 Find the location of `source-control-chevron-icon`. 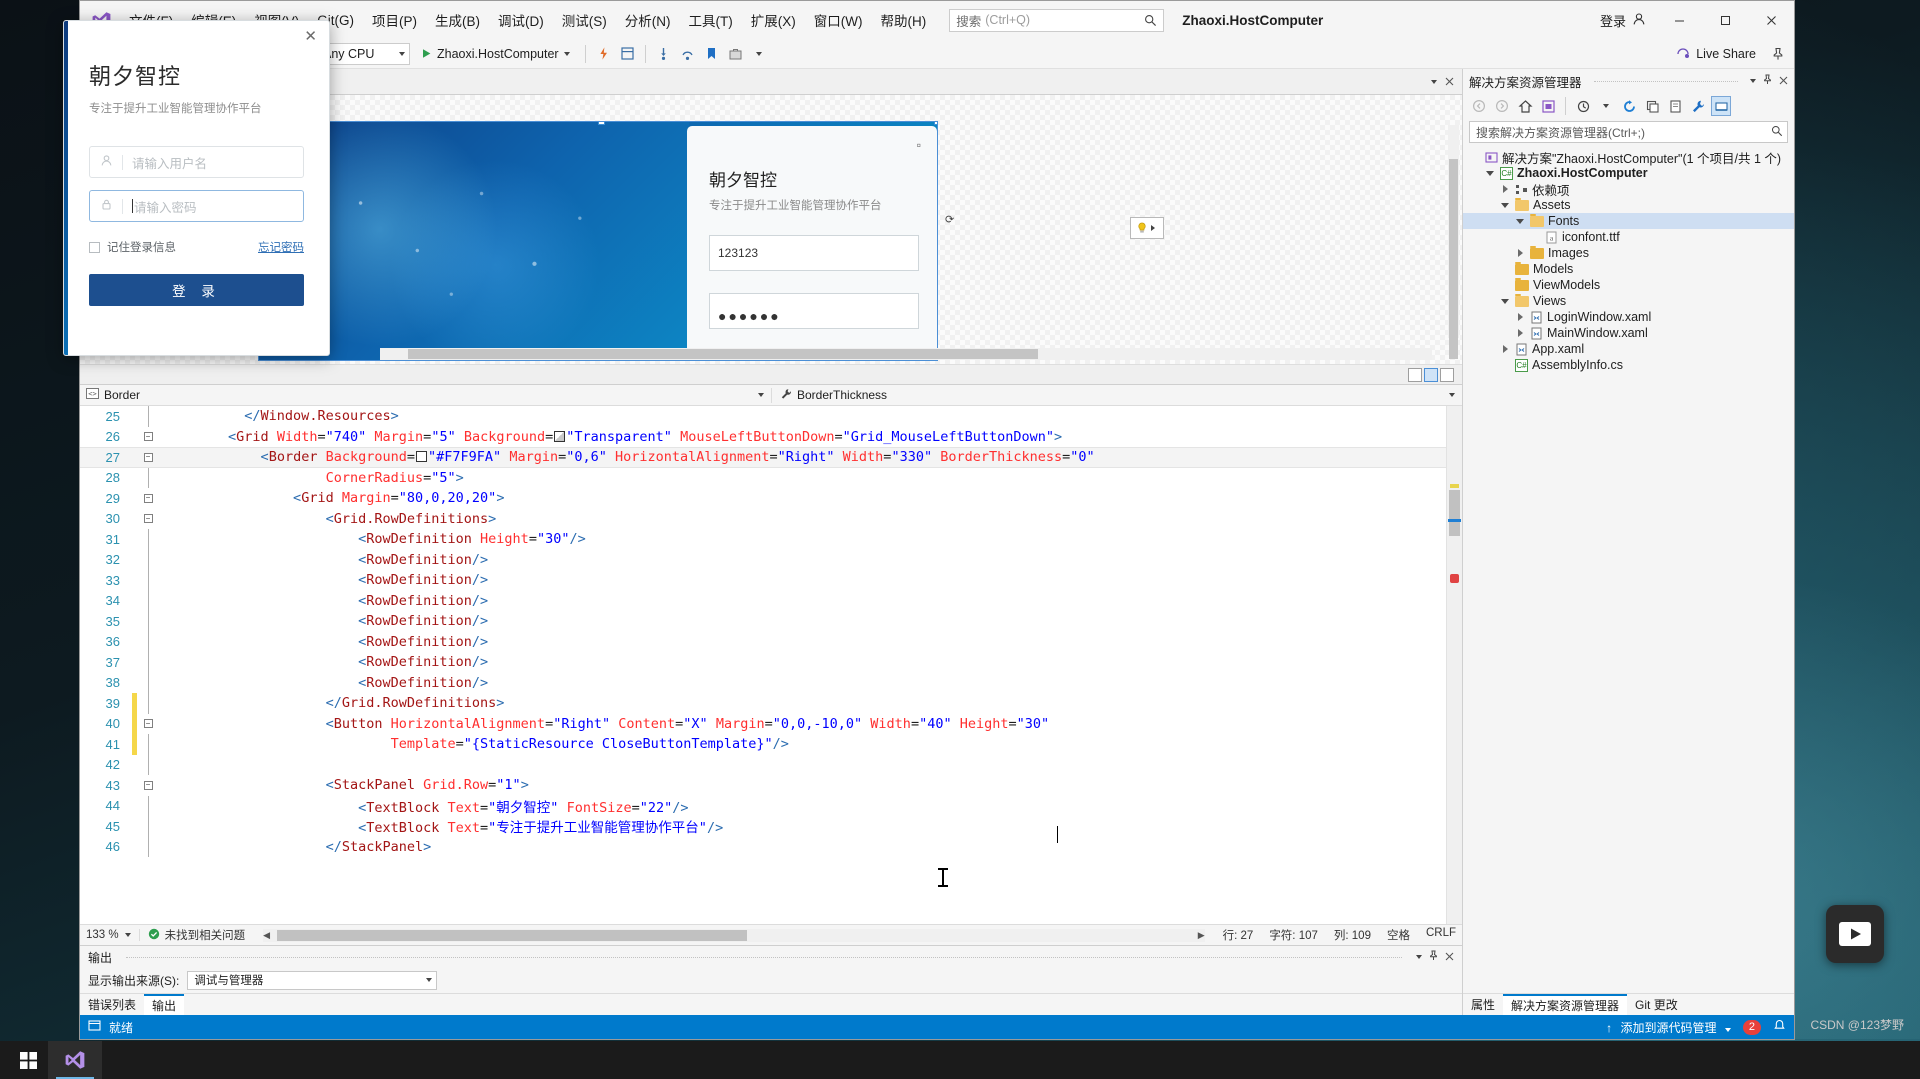

source-control-chevron-icon is located at coordinates (1727, 1029).